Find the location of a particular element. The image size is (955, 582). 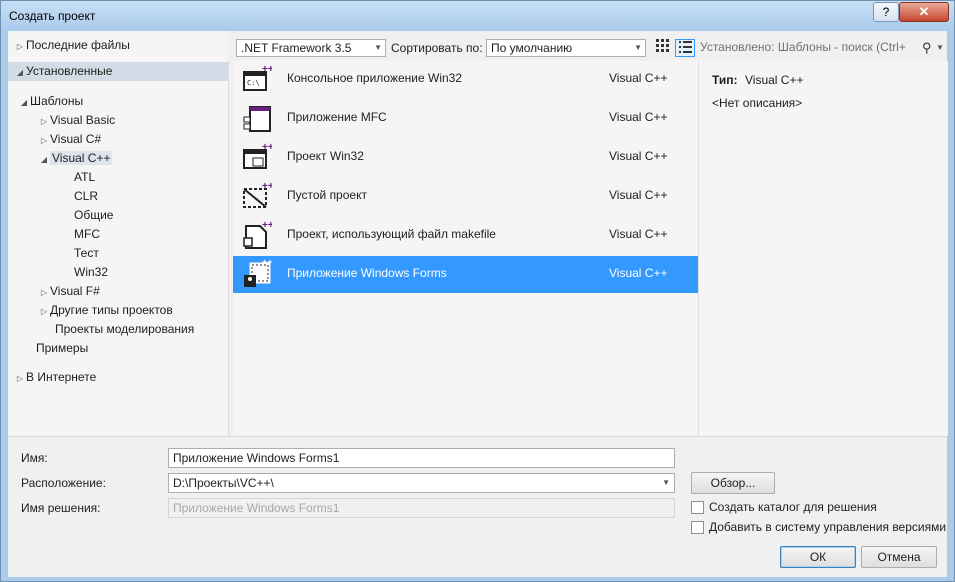

tree-item-other: ▷ Другие типы проектов is located at coordinates (105, 310).